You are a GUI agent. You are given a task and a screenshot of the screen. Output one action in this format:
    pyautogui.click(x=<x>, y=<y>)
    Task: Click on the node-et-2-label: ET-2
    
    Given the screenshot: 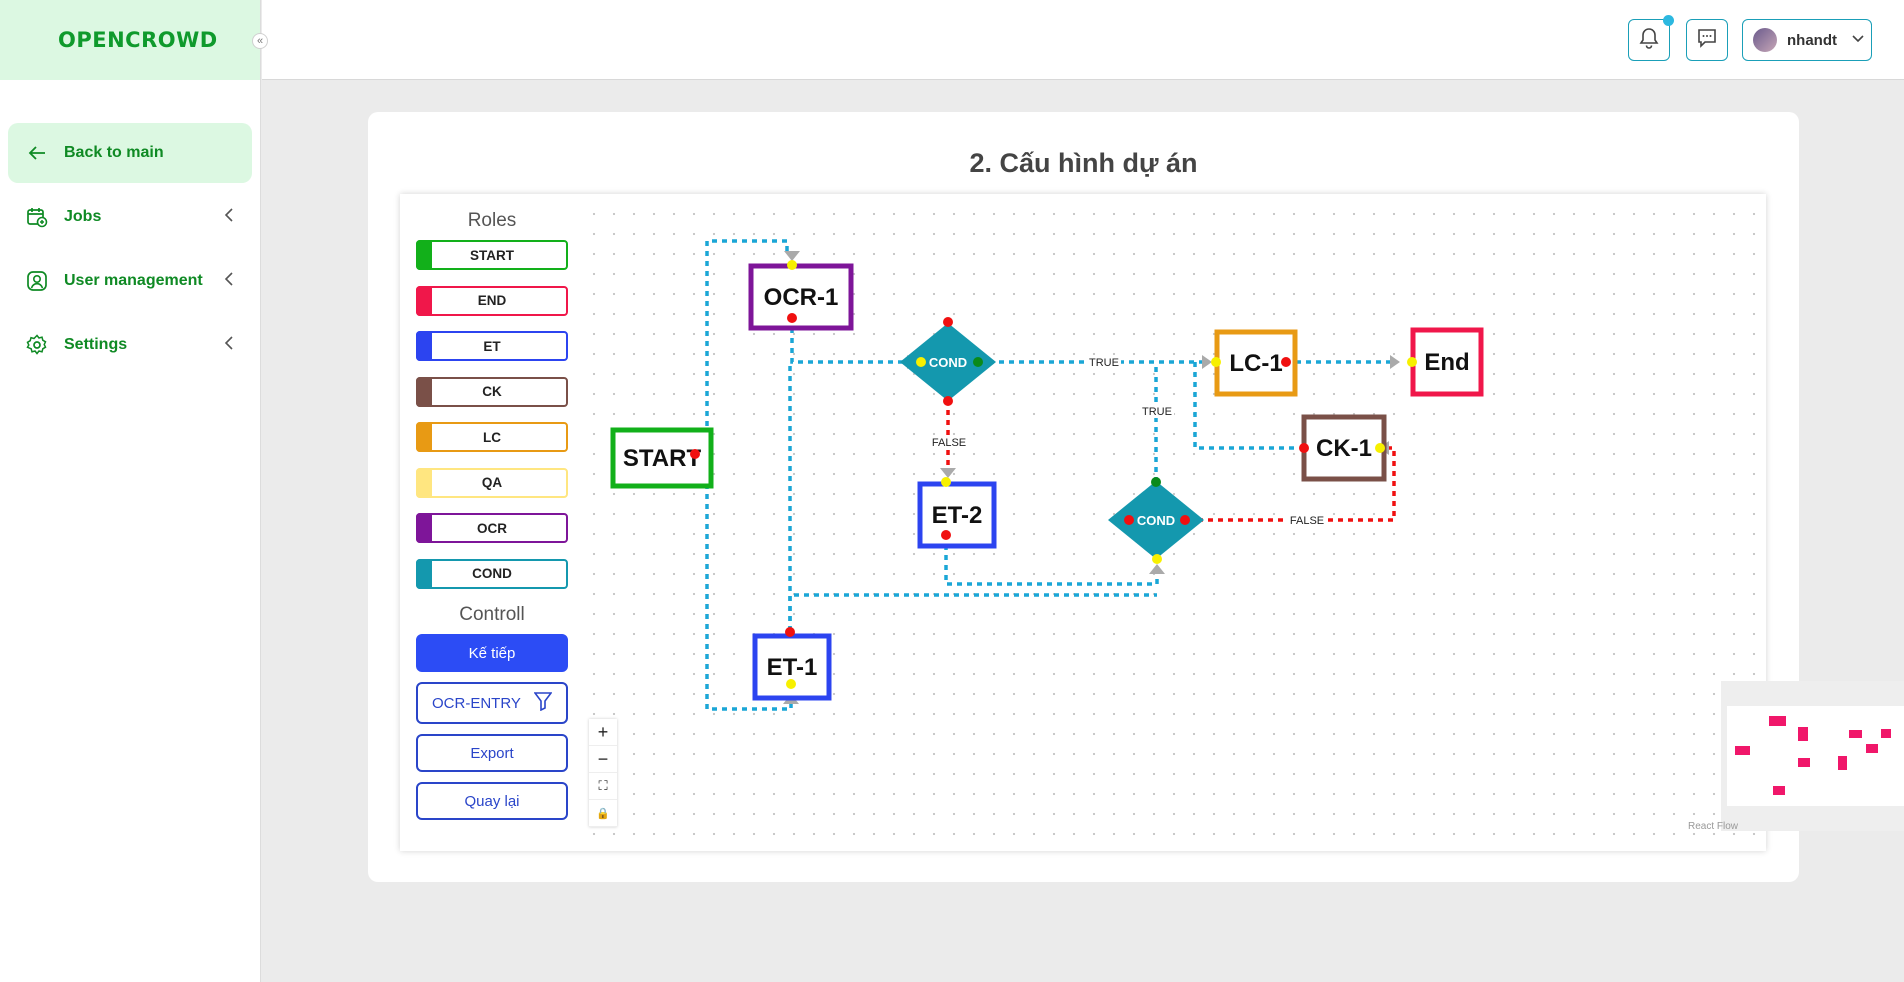 What is the action you would take?
    pyautogui.click(x=957, y=515)
    